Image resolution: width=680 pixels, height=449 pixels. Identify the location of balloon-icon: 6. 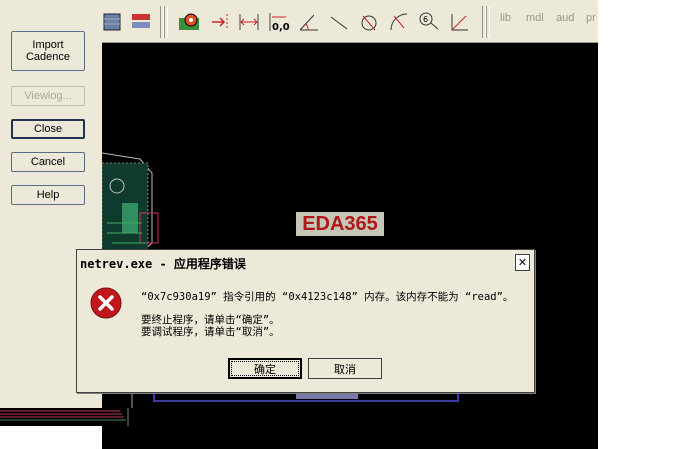
(429, 22).